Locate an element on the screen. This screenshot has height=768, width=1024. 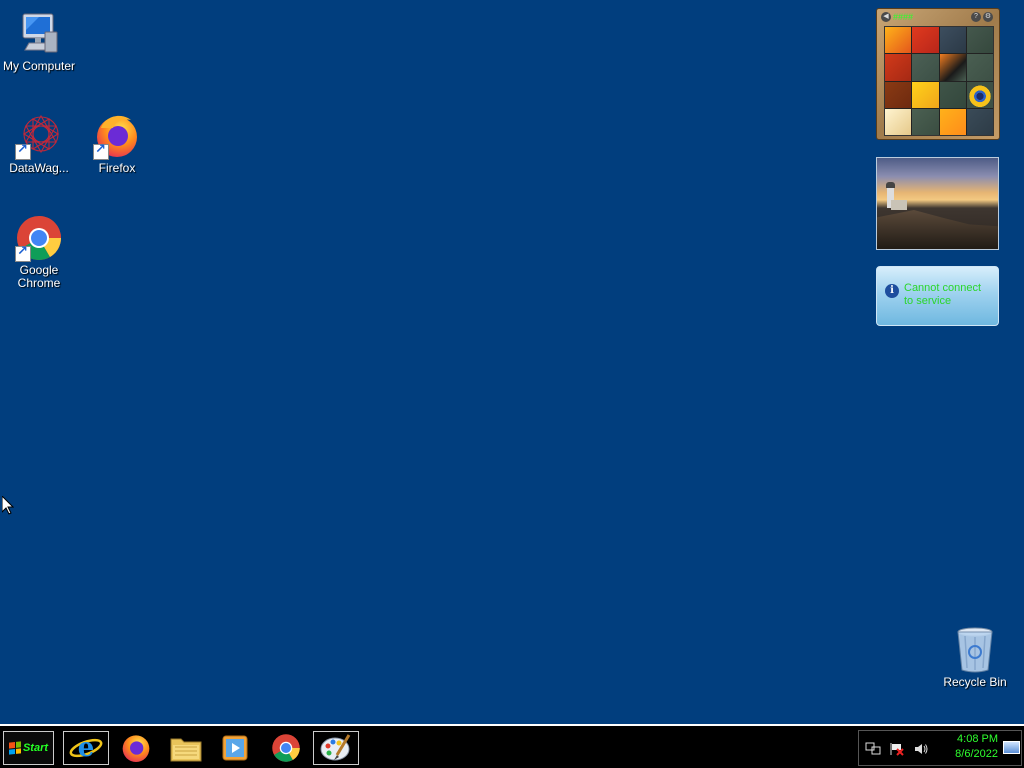
paint-icon is located at coordinates (335, 747).